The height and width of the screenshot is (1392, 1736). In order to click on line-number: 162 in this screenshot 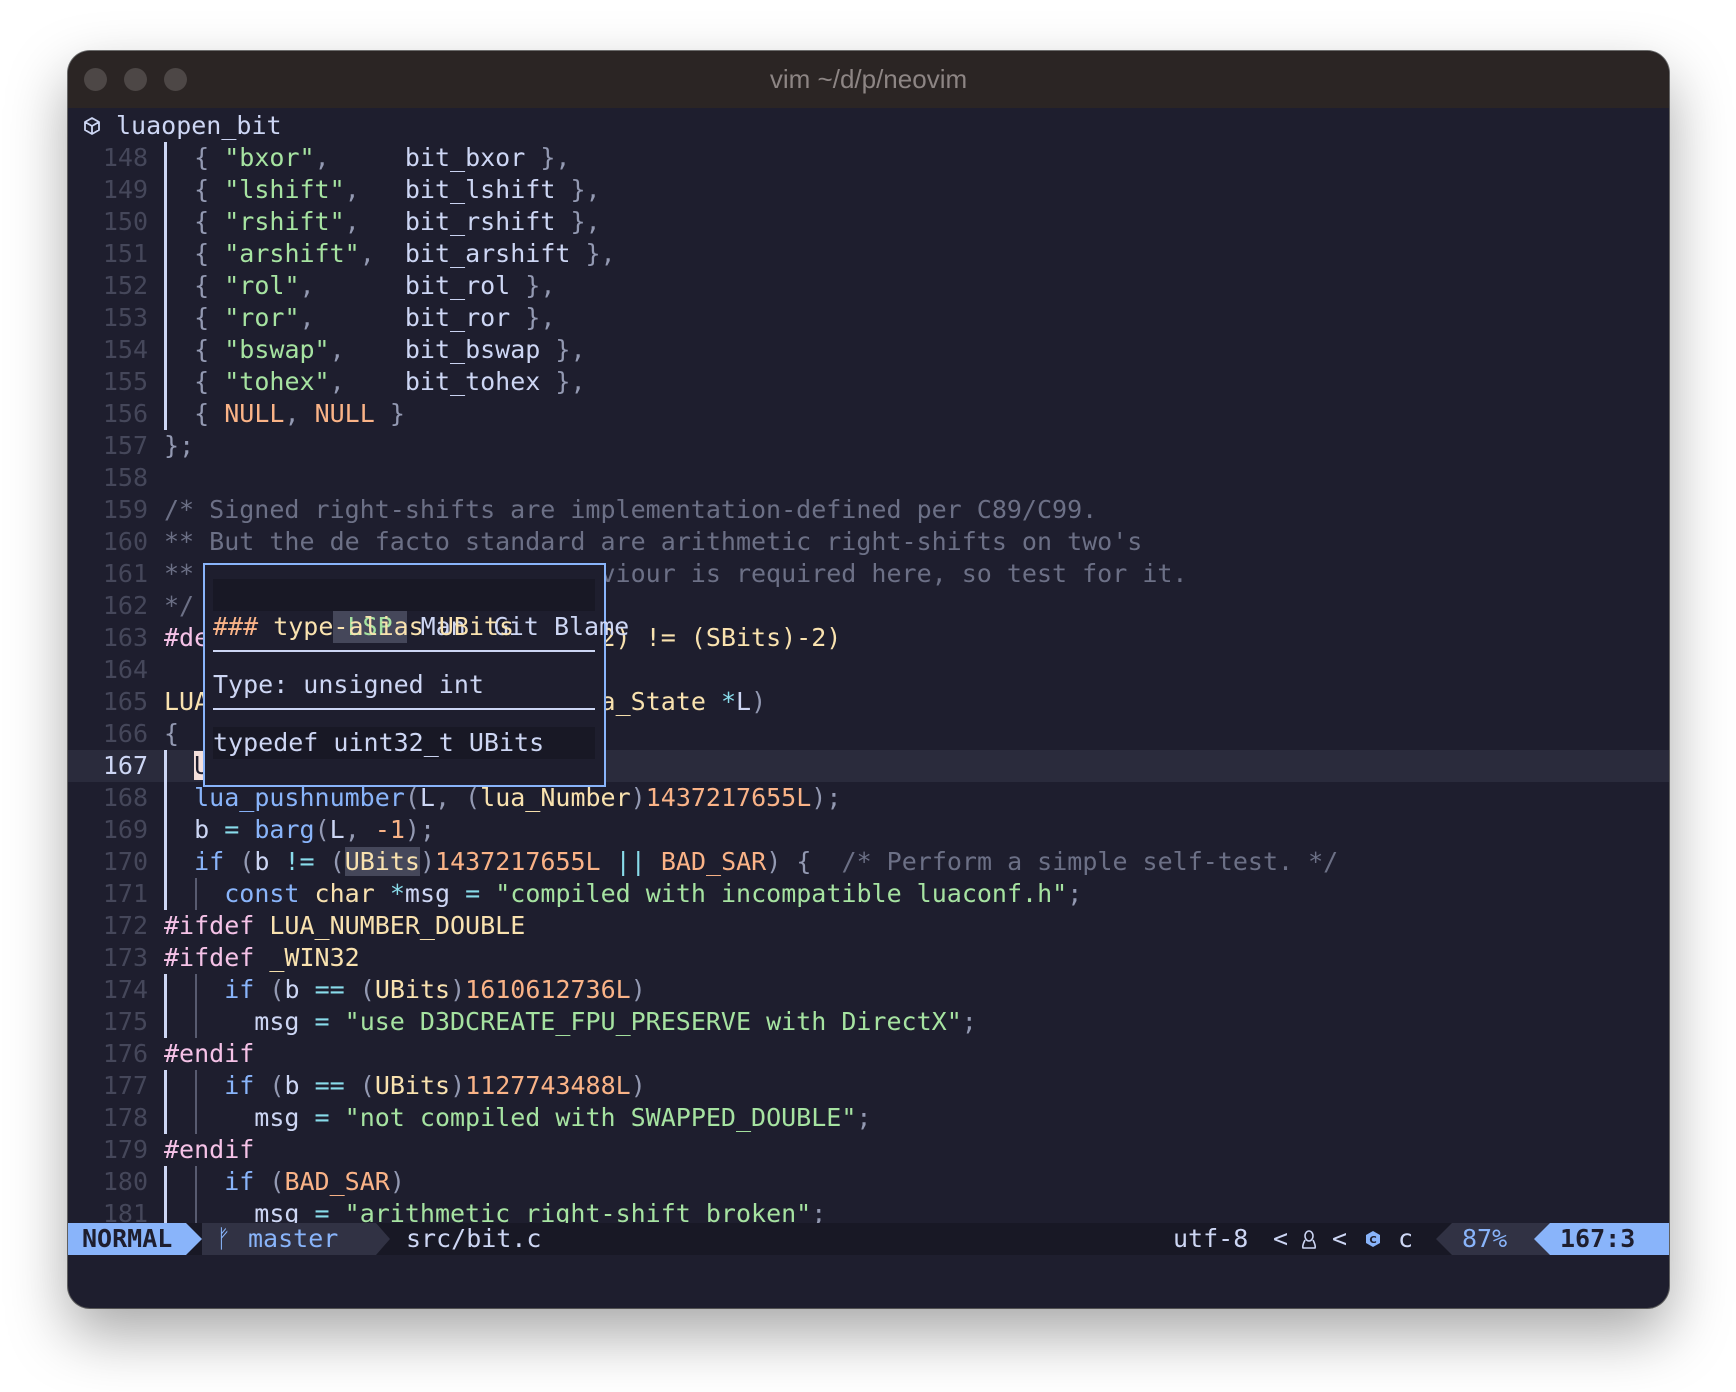, I will do `click(125, 605)`.